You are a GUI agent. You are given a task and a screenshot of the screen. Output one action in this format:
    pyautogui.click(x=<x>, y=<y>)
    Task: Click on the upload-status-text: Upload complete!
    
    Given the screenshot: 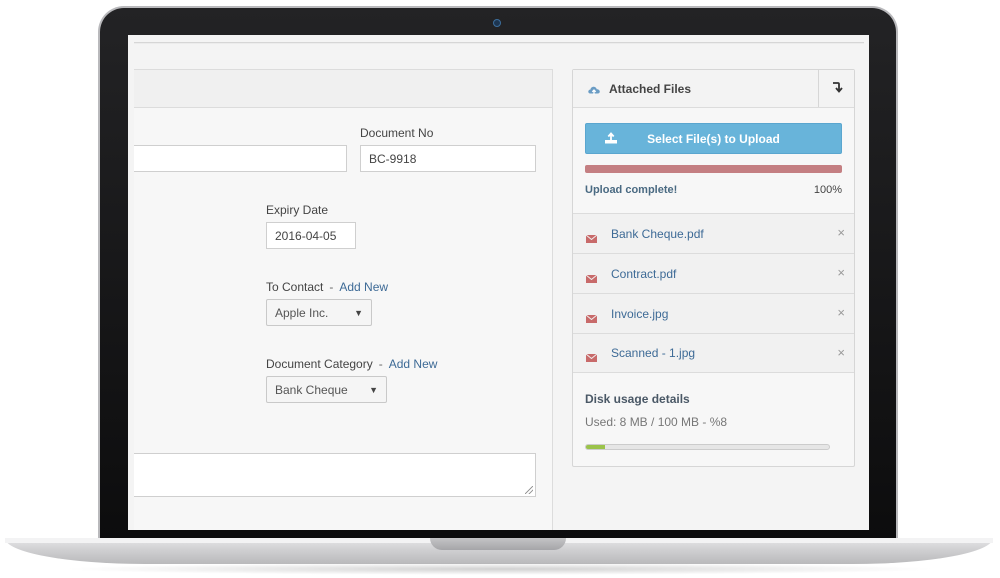 What is the action you would take?
    pyautogui.click(x=631, y=190)
    